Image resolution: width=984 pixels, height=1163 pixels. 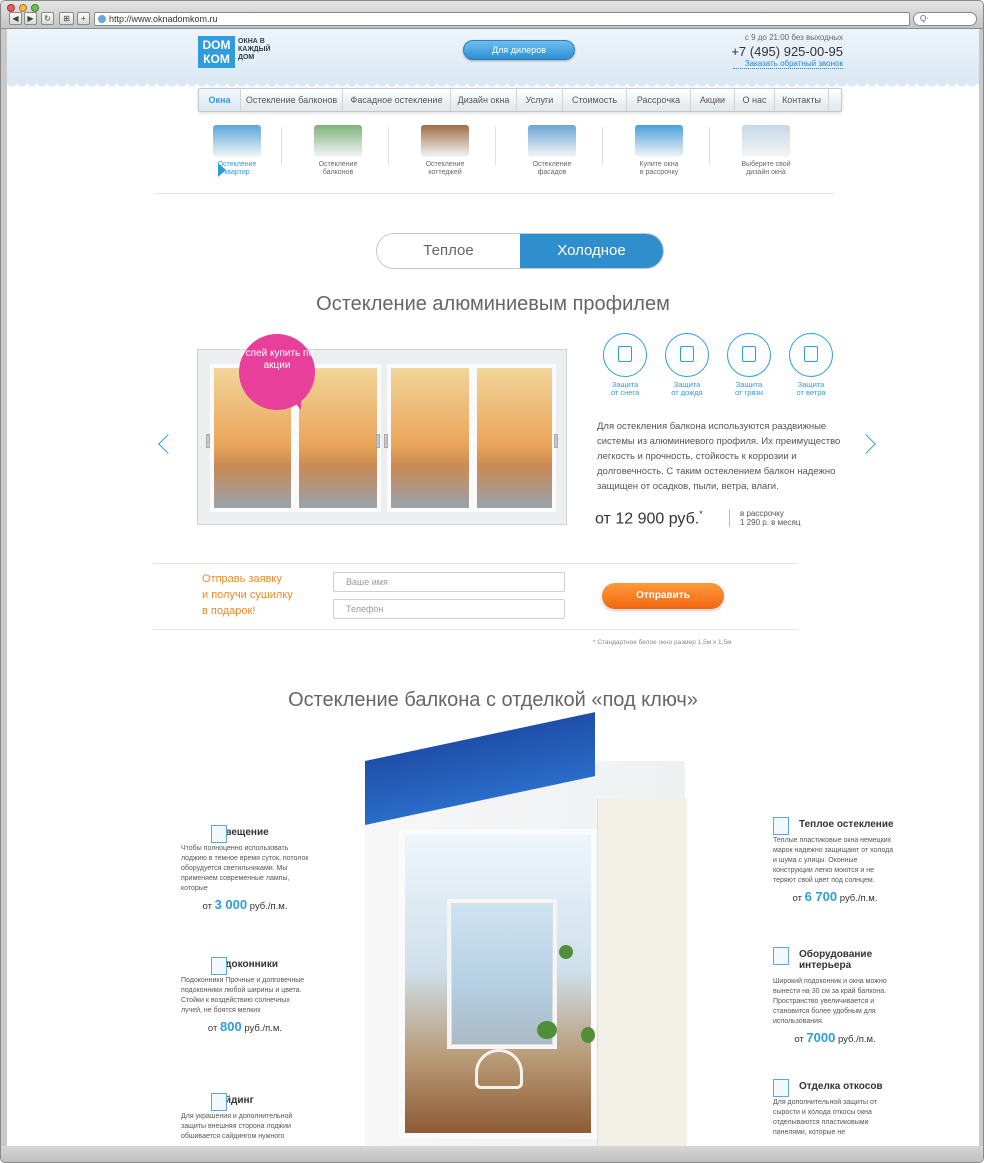 What do you see at coordinates (945, 19) in the screenshot?
I see `browser-search: Q·` at bounding box center [945, 19].